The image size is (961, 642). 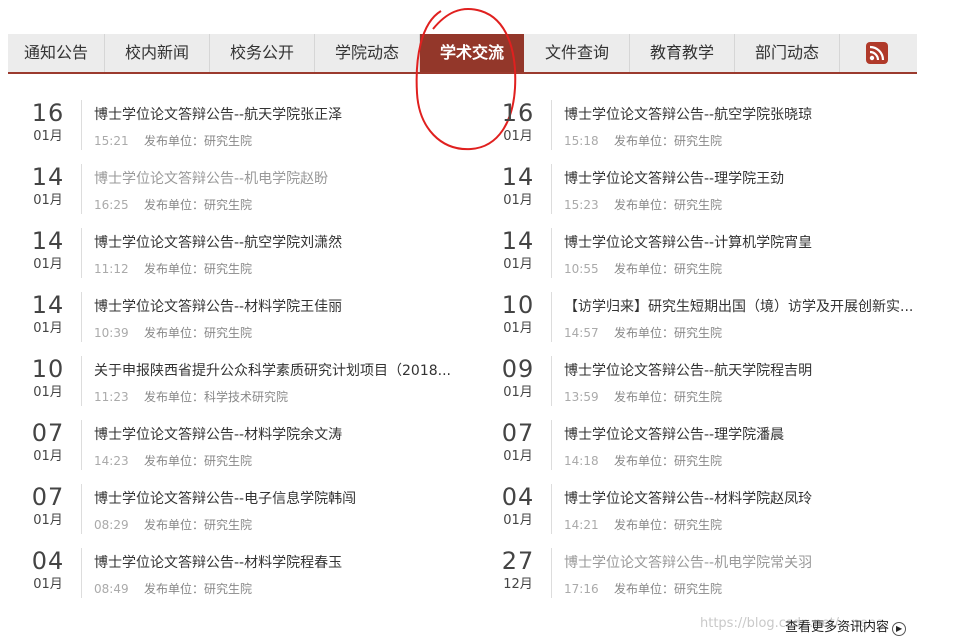 I want to click on news-title-link: 博士学位论文答辩公告--计算机学院宵皇, so click(x=754, y=242).